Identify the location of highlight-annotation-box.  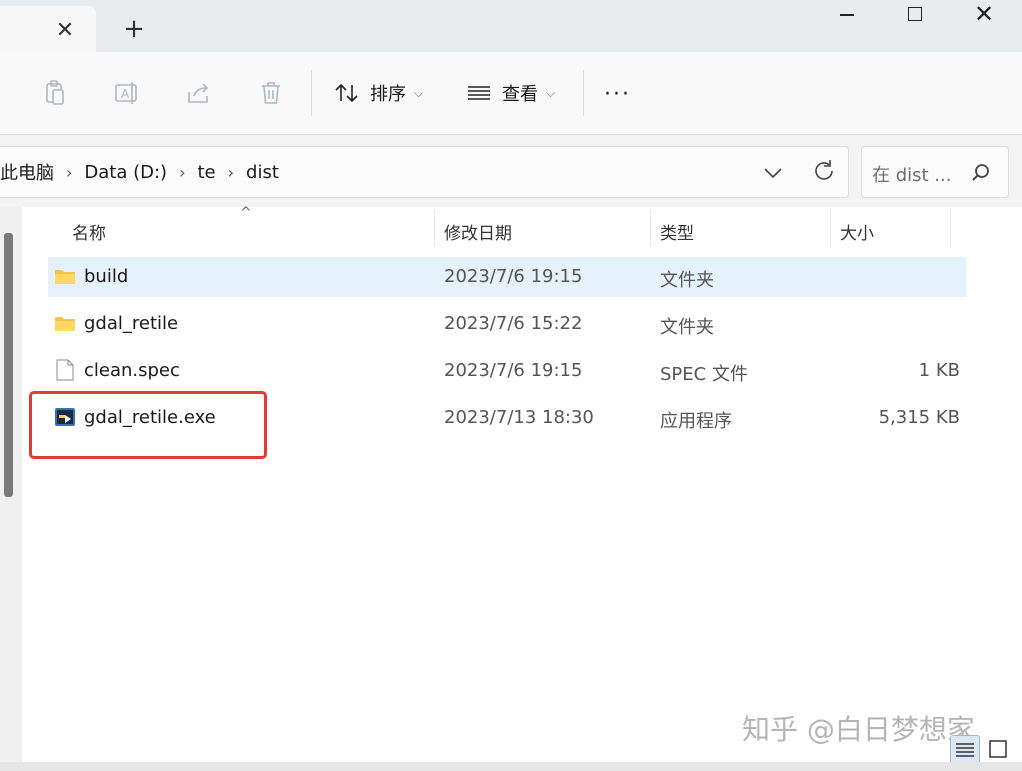
(148, 425).